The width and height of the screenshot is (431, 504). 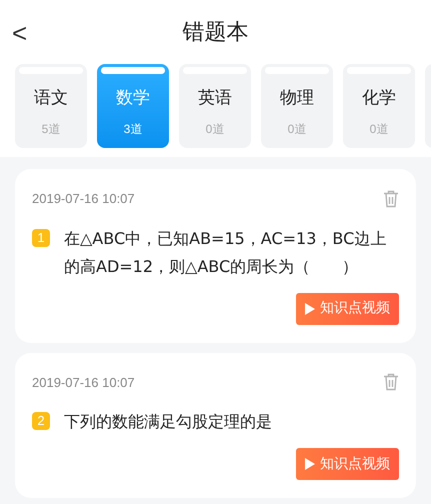 What do you see at coordinates (297, 106) in the screenshot?
I see `subject-tab: 物理 0道` at bounding box center [297, 106].